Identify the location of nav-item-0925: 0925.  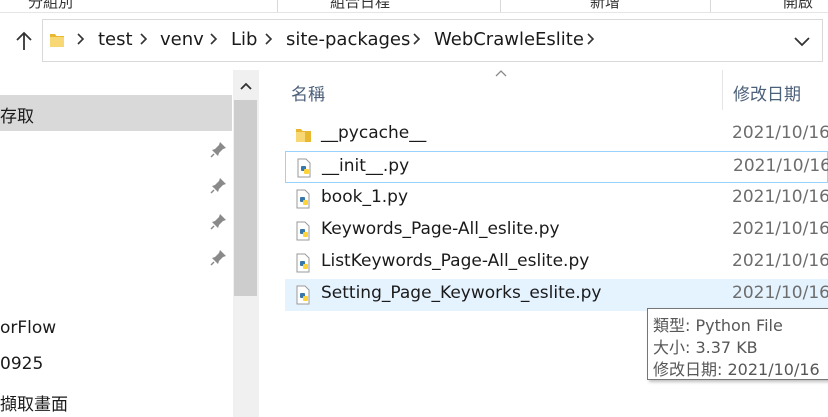
(21, 364).